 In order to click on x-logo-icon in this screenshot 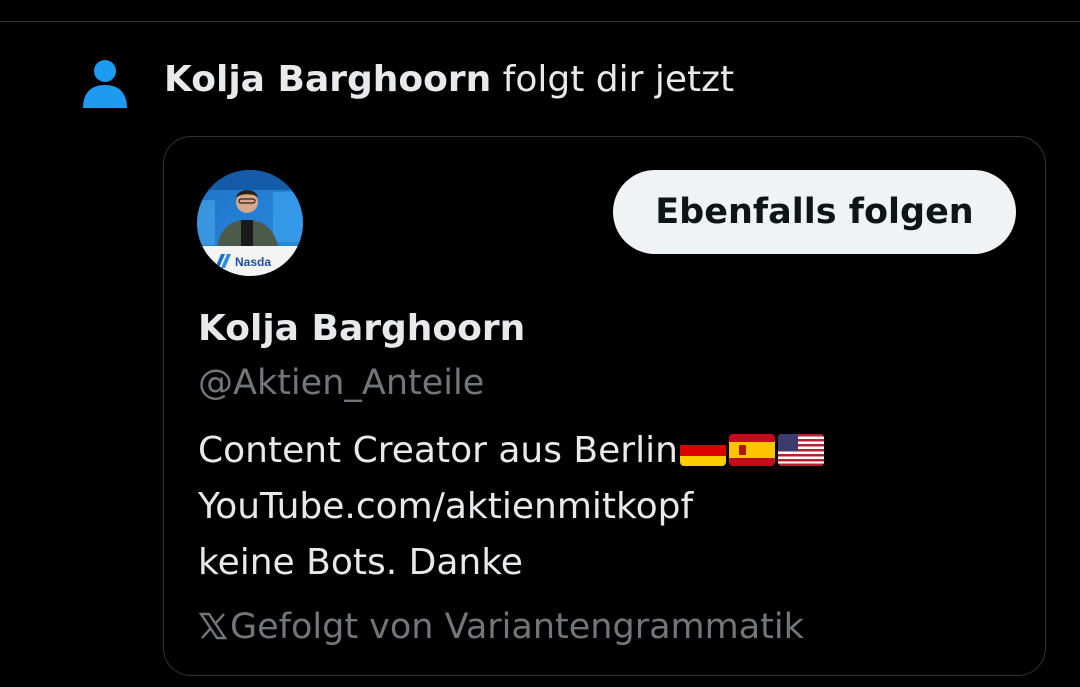, I will do `click(213, 624)`.